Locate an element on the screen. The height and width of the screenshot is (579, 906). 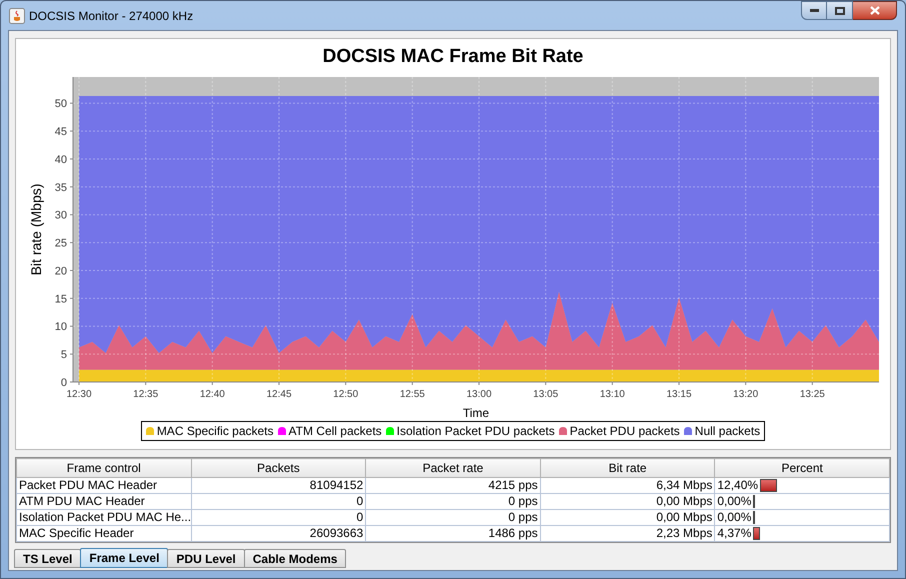
x-tick-label: 12:35 is located at coordinates (145, 394).